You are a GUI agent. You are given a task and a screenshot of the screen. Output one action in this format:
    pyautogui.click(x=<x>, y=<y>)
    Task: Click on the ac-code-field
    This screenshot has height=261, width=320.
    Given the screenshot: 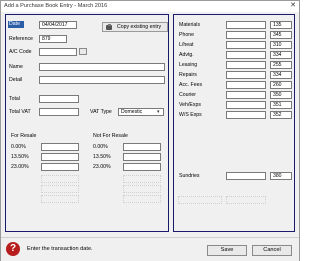 What is the action you would take?
    pyautogui.click(x=58, y=52)
    